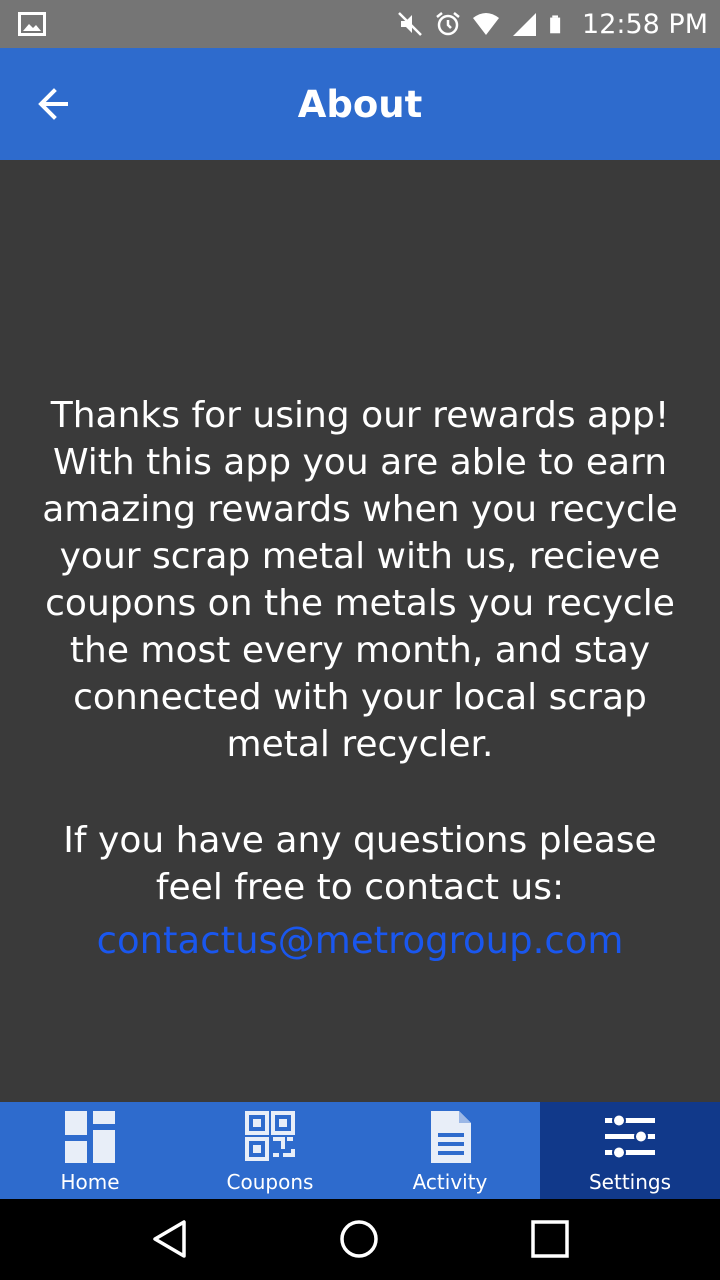 The width and height of the screenshot is (720, 1280). What do you see at coordinates (32, 24) in the screenshot?
I see `gallery-icon` at bounding box center [32, 24].